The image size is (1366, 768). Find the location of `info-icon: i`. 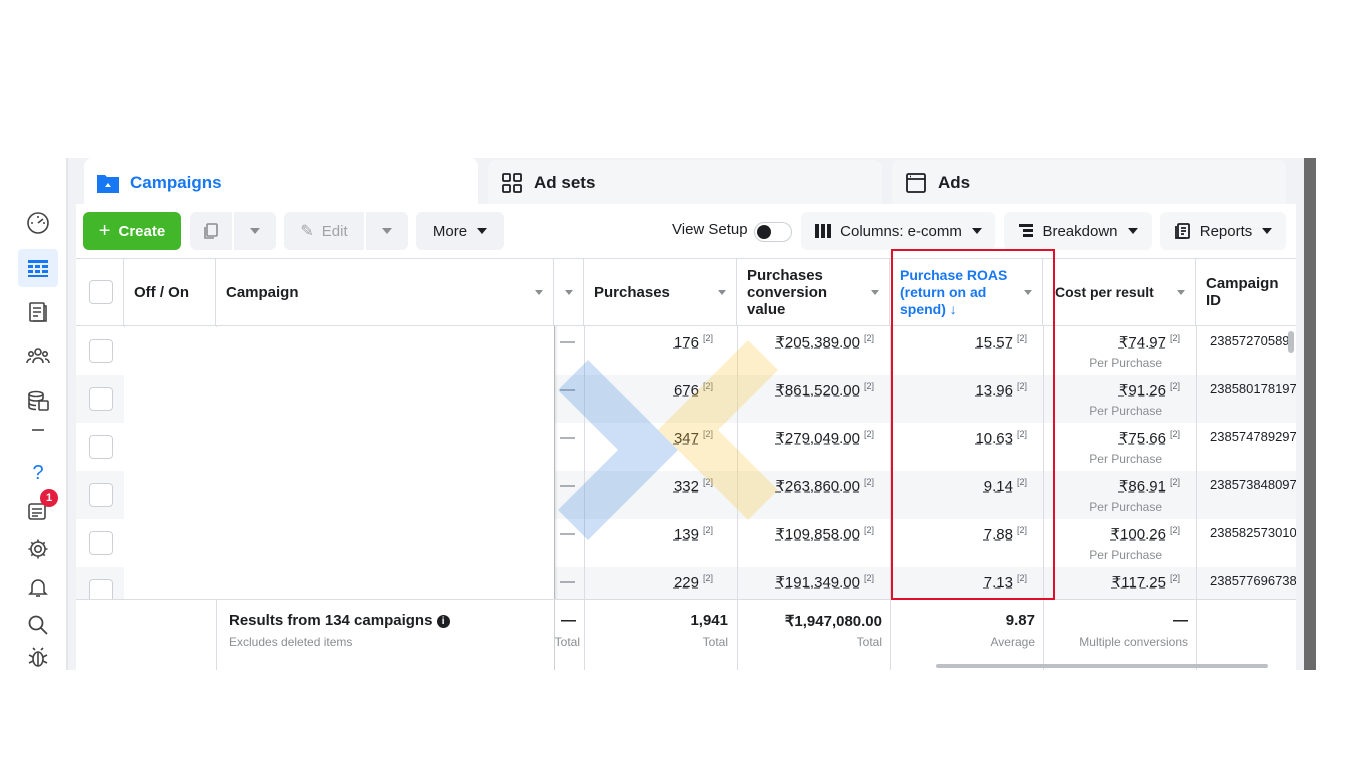

info-icon: i is located at coordinates (443, 621).